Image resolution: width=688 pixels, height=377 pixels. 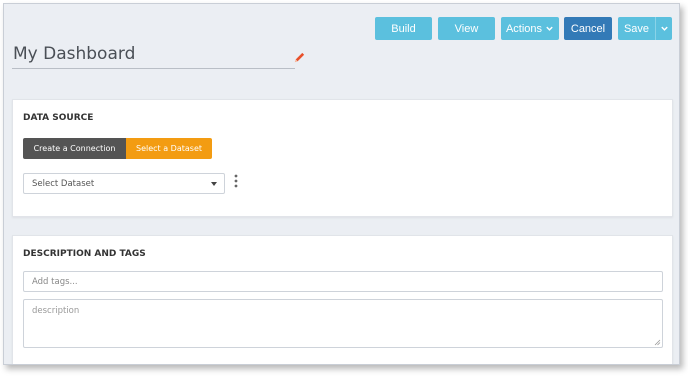 I want to click on build-button-label: Build, so click(x=403, y=28).